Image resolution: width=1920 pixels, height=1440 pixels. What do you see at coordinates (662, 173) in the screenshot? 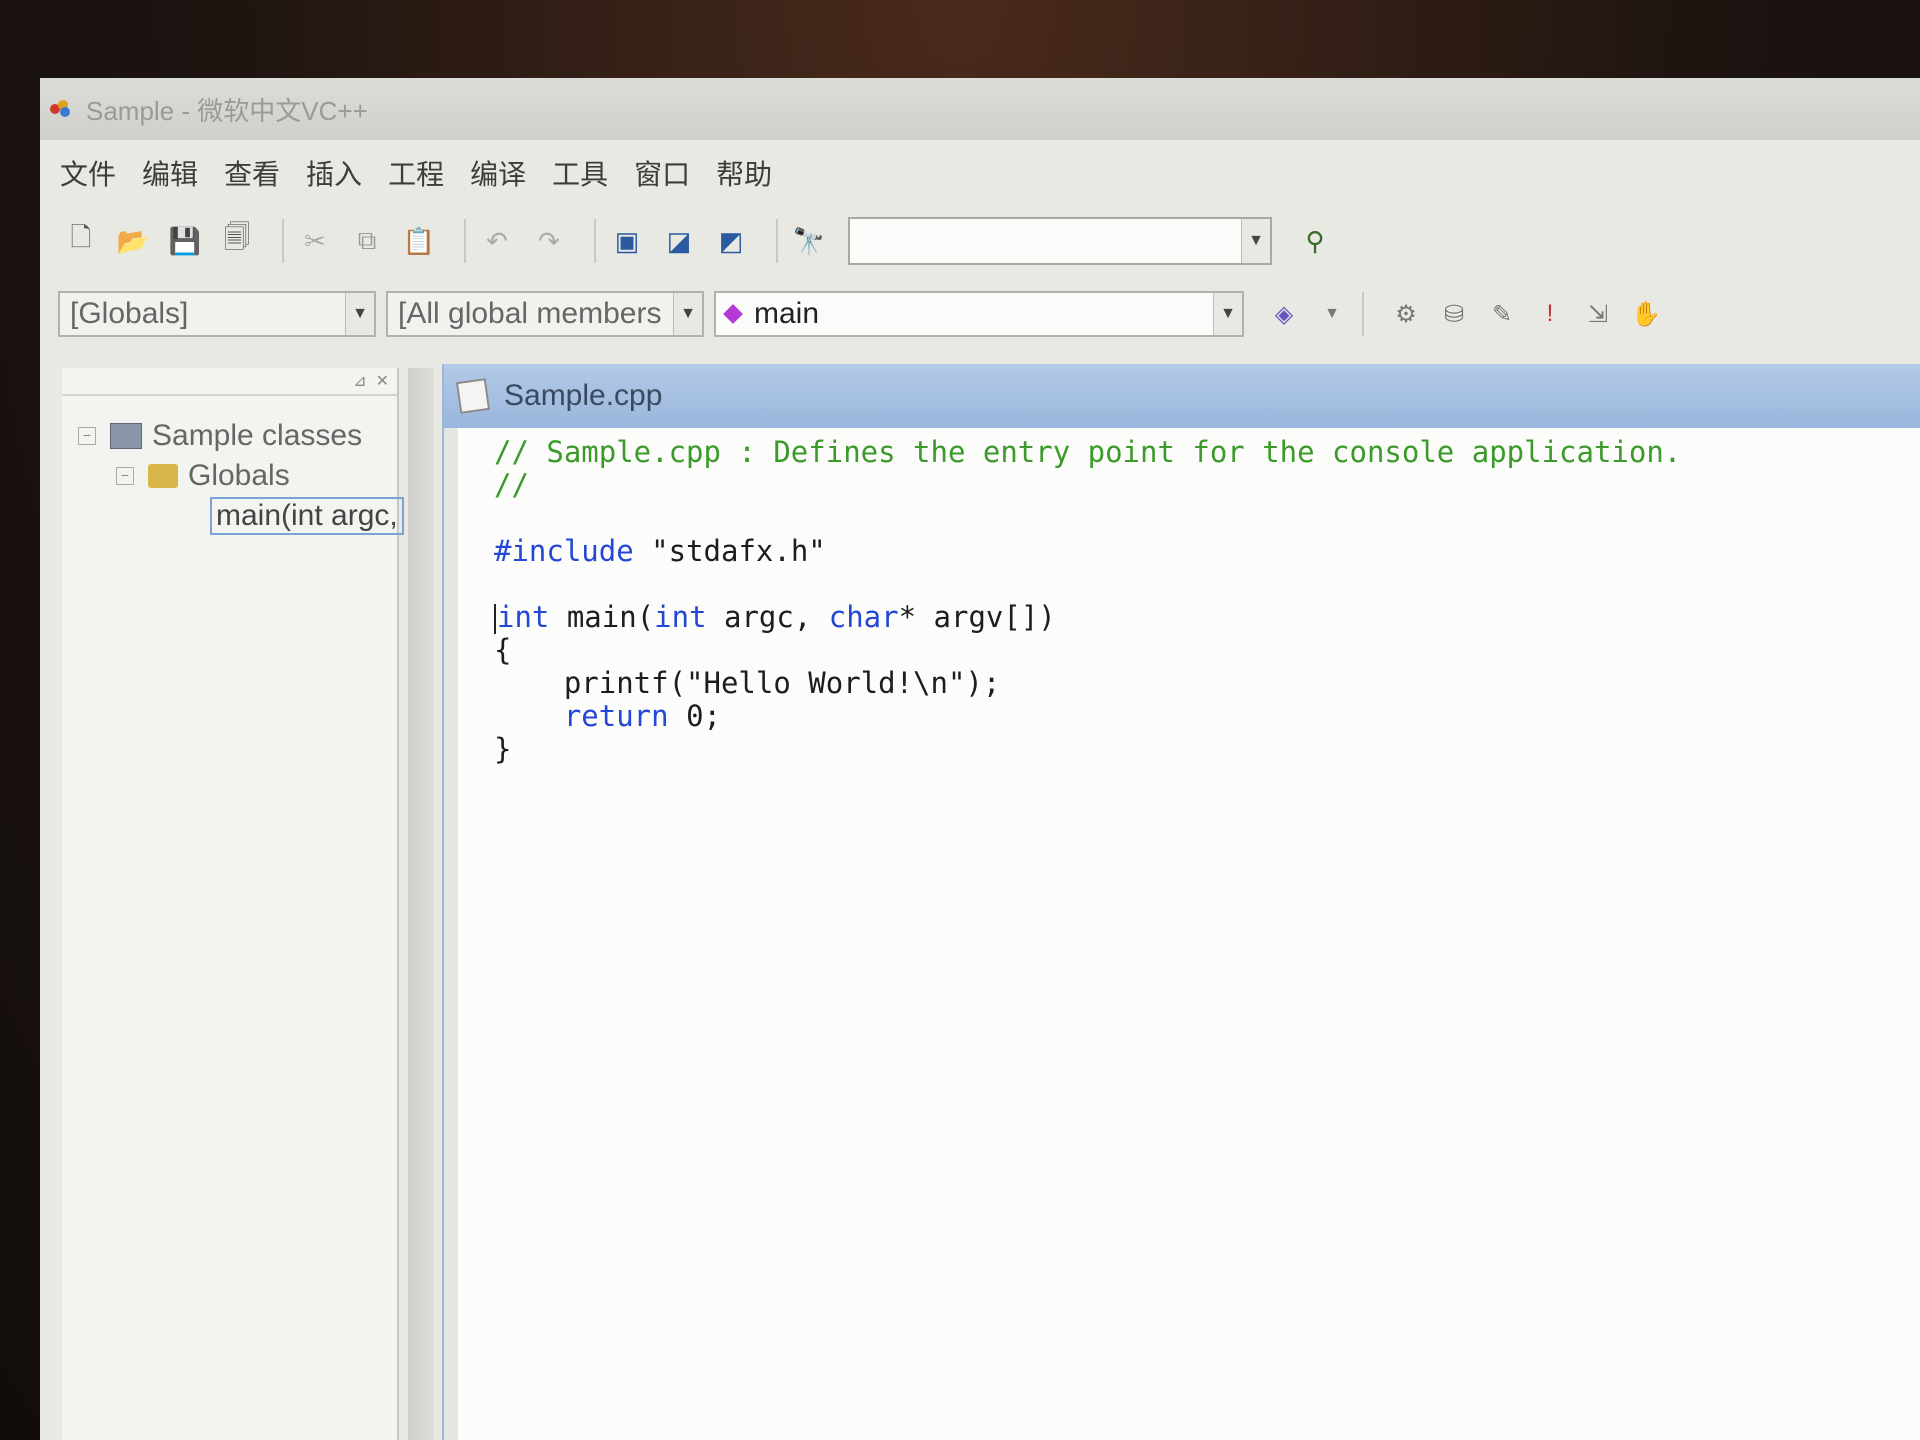
I see `menu-window: 窗口` at bounding box center [662, 173].